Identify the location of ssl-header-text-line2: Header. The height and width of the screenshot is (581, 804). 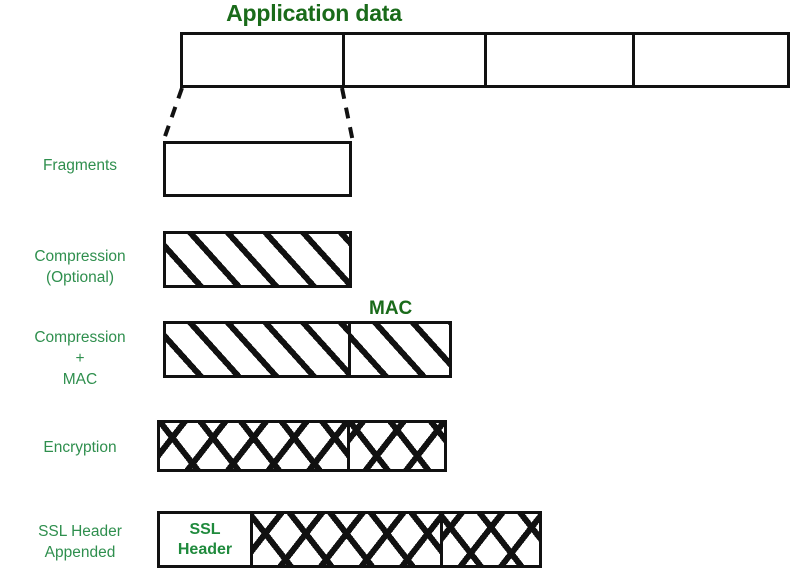
(205, 549).